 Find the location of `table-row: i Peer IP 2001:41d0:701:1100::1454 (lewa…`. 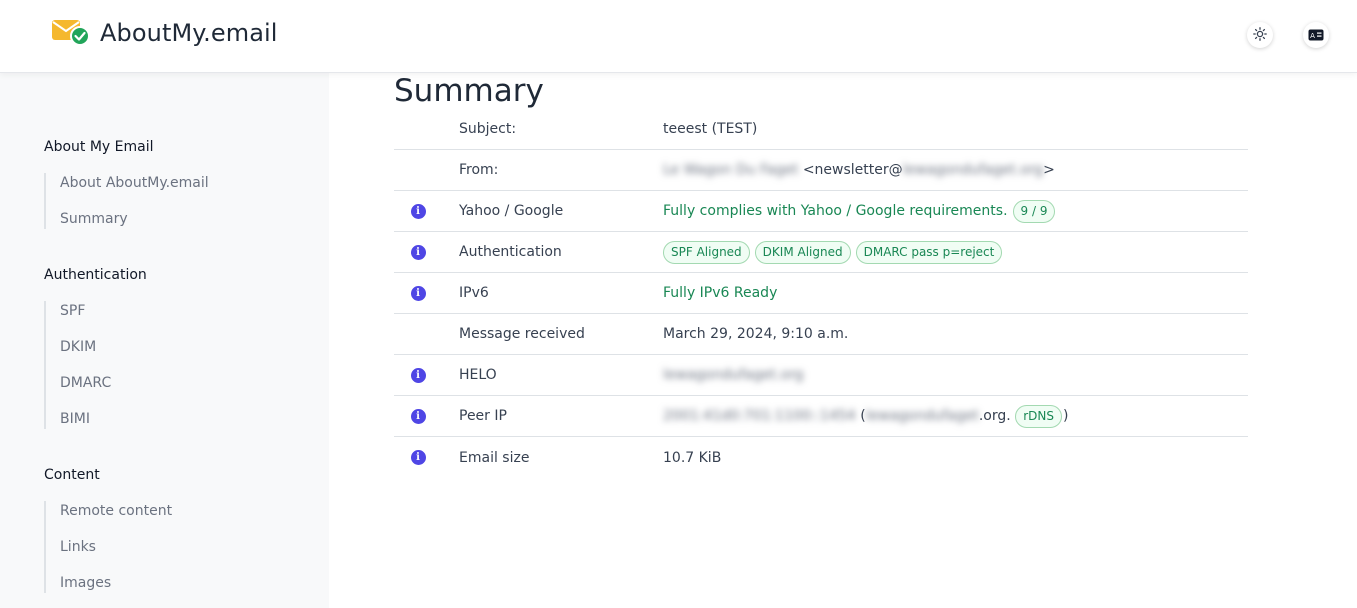

table-row: i Peer IP 2001:41d0:701:1100::1454 (lewa… is located at coordinates (821, 416).